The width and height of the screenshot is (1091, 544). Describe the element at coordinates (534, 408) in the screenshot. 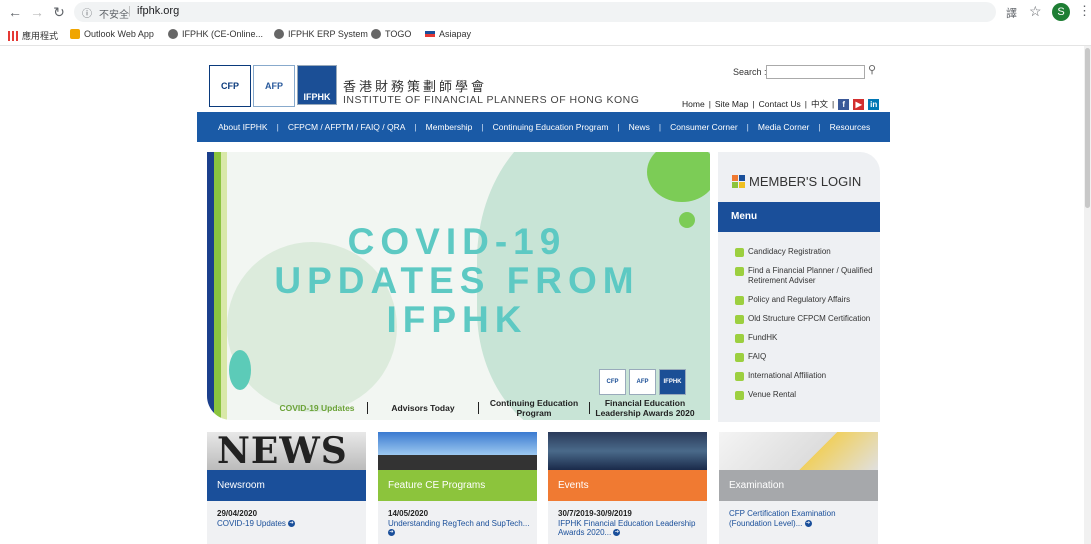

I see `hero-tab-ce: Continuing Education Program` at that location.